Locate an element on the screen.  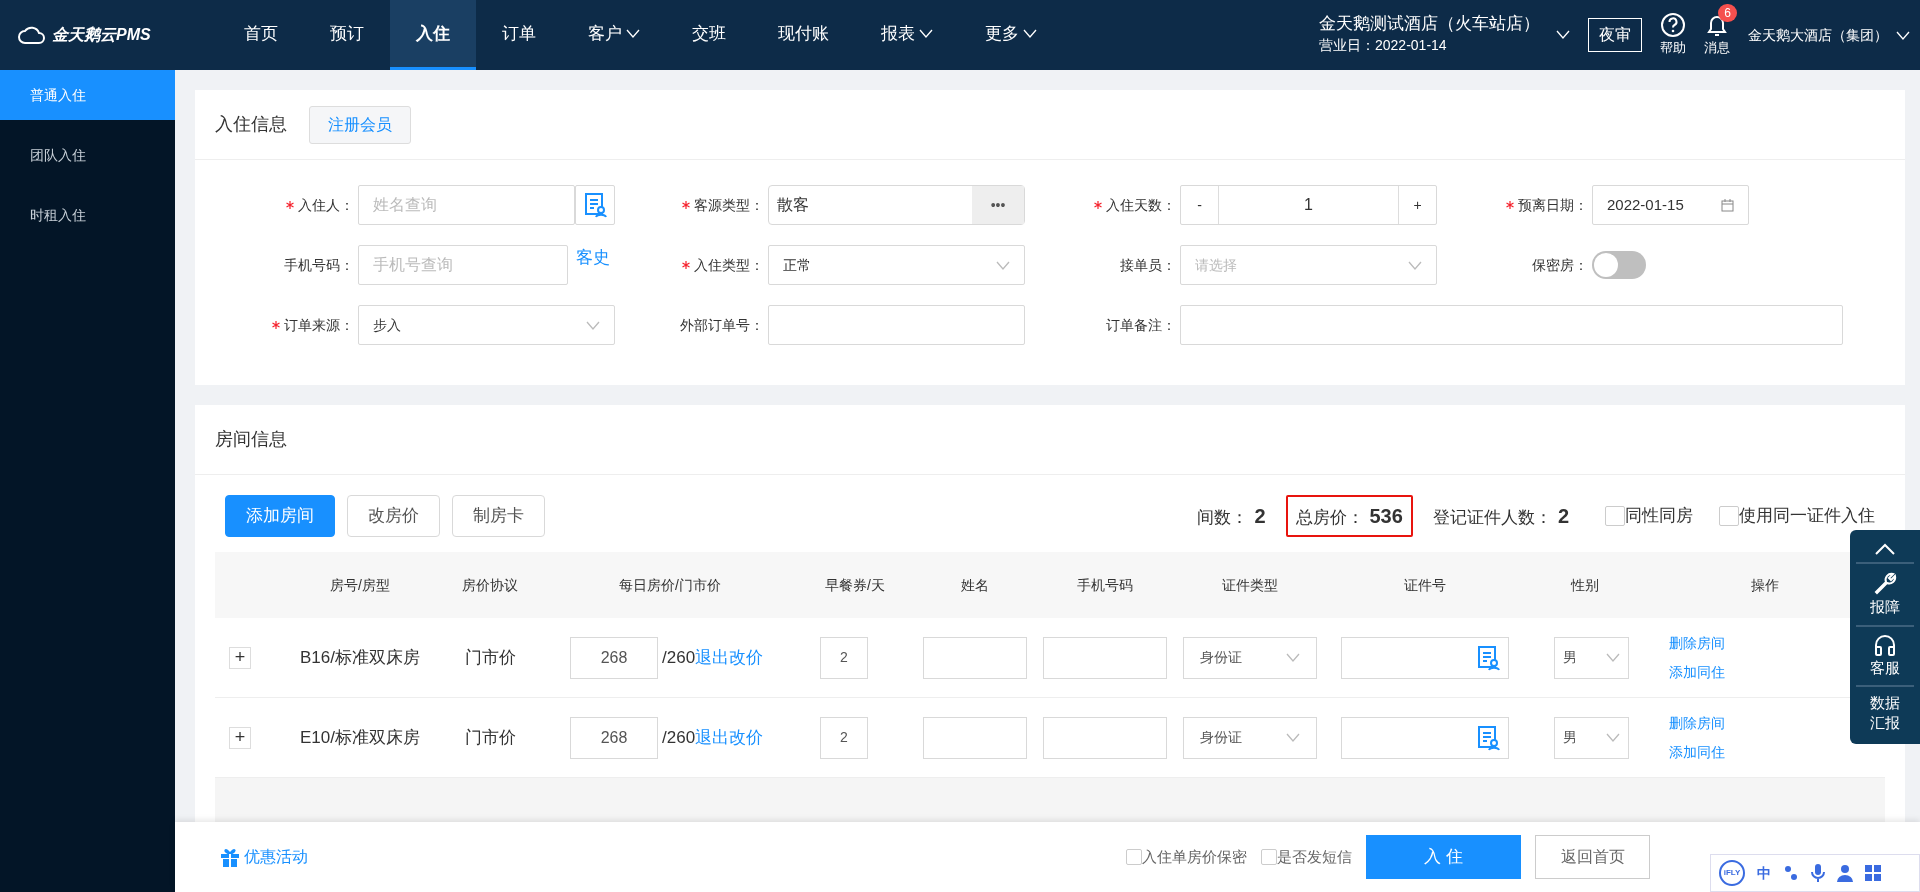
remark-field is located at coordinates (1511, 325).